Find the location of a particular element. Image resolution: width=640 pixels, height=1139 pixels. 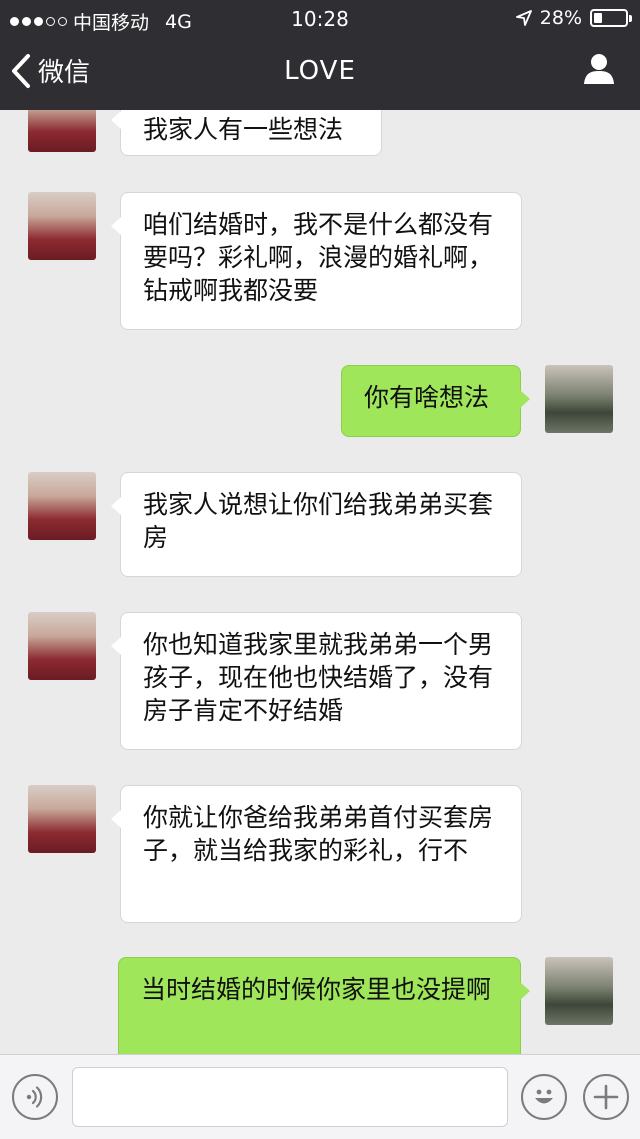

message-bubble: 你也知道我家里就我弟弟一个男孩子，现在他也快结婚了，没有房子肯定不好结婚 is located at coordinates (316, 681).